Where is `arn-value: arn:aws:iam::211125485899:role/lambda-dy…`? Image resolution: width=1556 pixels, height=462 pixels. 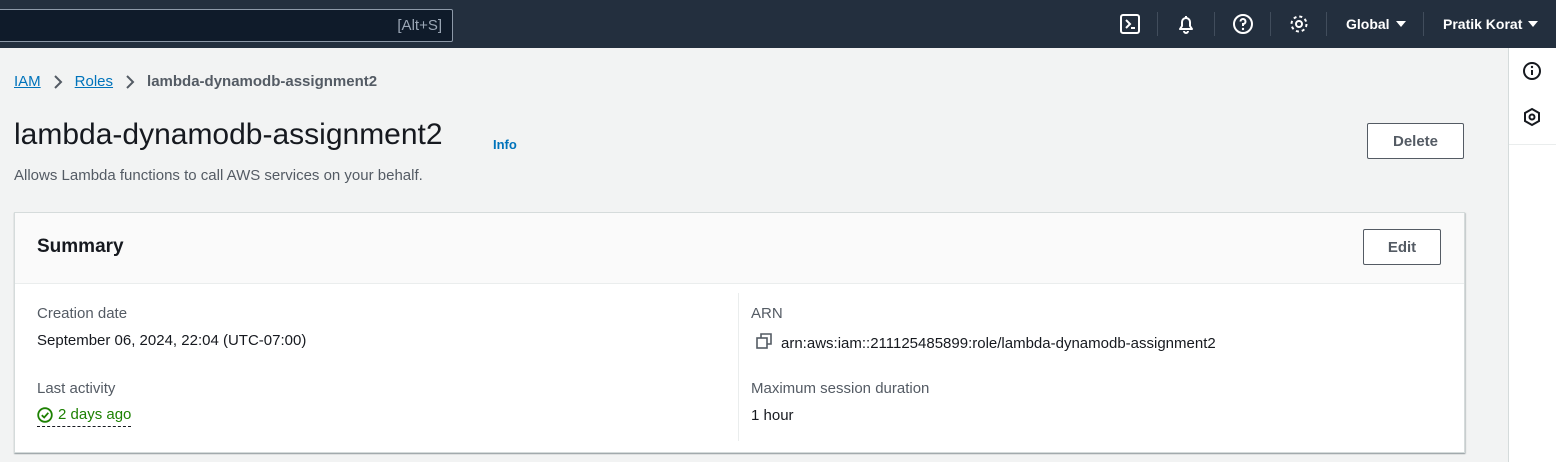 arn-value: arn:aws:iam::211125485899:role/lambda-dy… is located at coordinates (998, 343).